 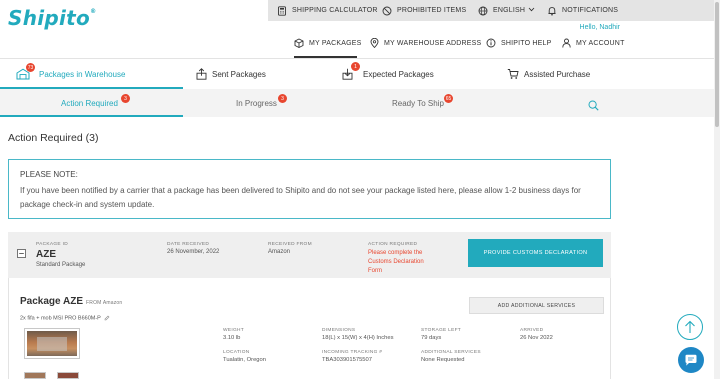 What do you see at coordinates (532, 330) in the screenshot?
I see `arrived-label: ARRIVED` at bounding box center [532, 330].